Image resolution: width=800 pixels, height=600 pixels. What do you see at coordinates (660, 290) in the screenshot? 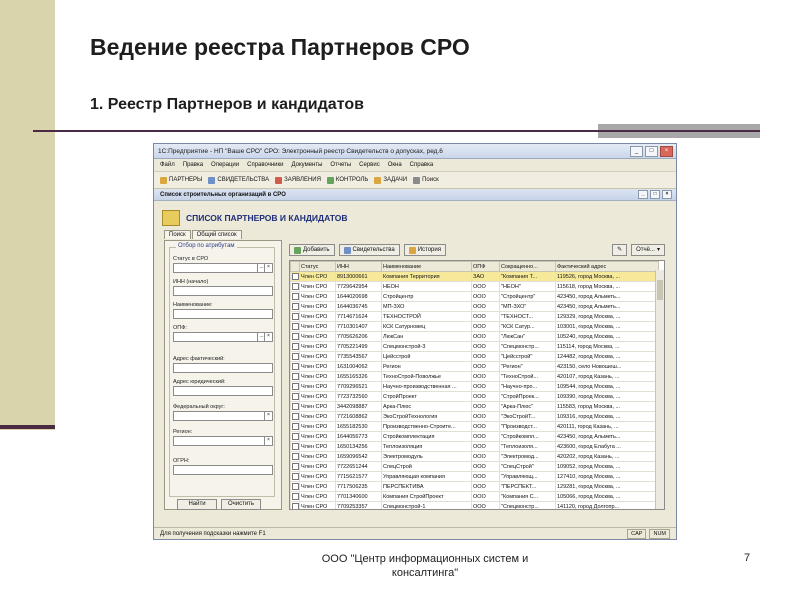
I see `scrollbar-thumb` at bounding box center [660, 290].